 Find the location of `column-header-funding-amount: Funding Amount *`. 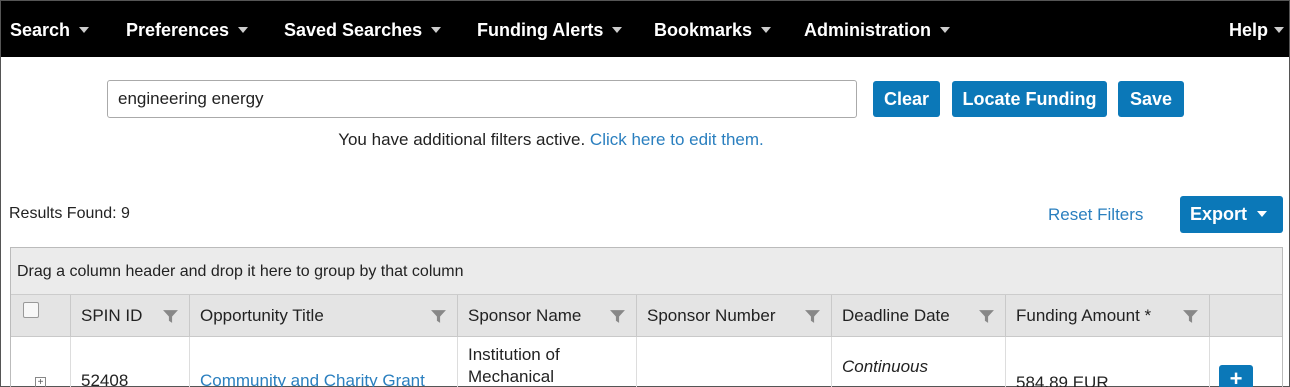

column-header-funding-amount: Funding Amount * is located at coordinates (1108, 316).